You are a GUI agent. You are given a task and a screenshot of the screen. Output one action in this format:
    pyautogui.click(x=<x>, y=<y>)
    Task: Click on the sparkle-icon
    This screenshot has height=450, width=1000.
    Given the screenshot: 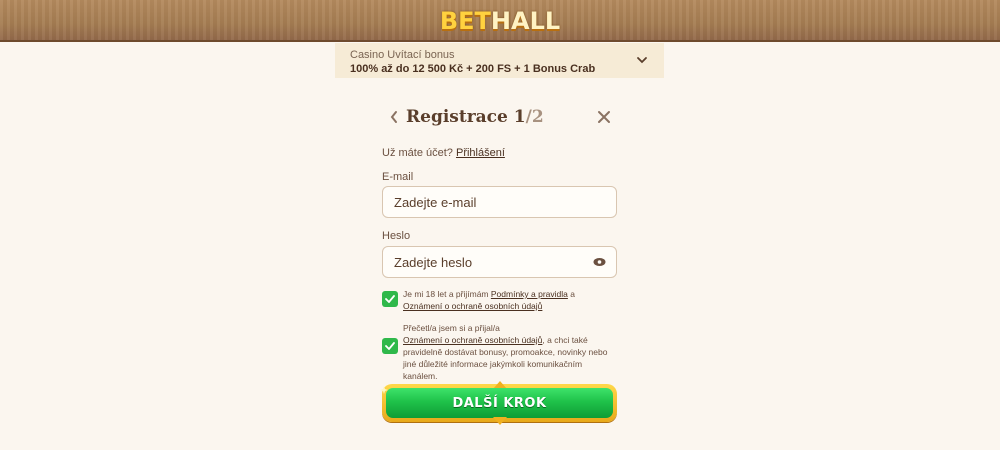 What is the action you would take?
    pyautogui.click(x=384, y=390)
    